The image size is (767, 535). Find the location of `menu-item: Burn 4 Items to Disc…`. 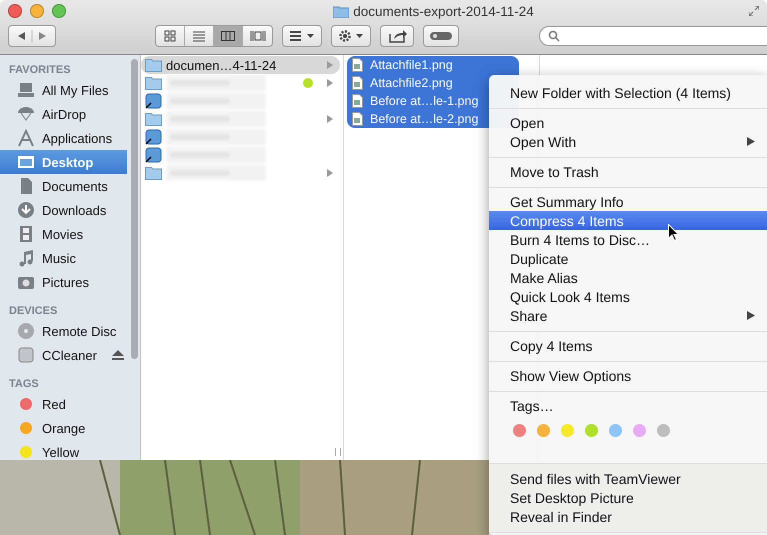

menu-item: Burn 4 Items to Disc… is located at coordinates (628, 239).